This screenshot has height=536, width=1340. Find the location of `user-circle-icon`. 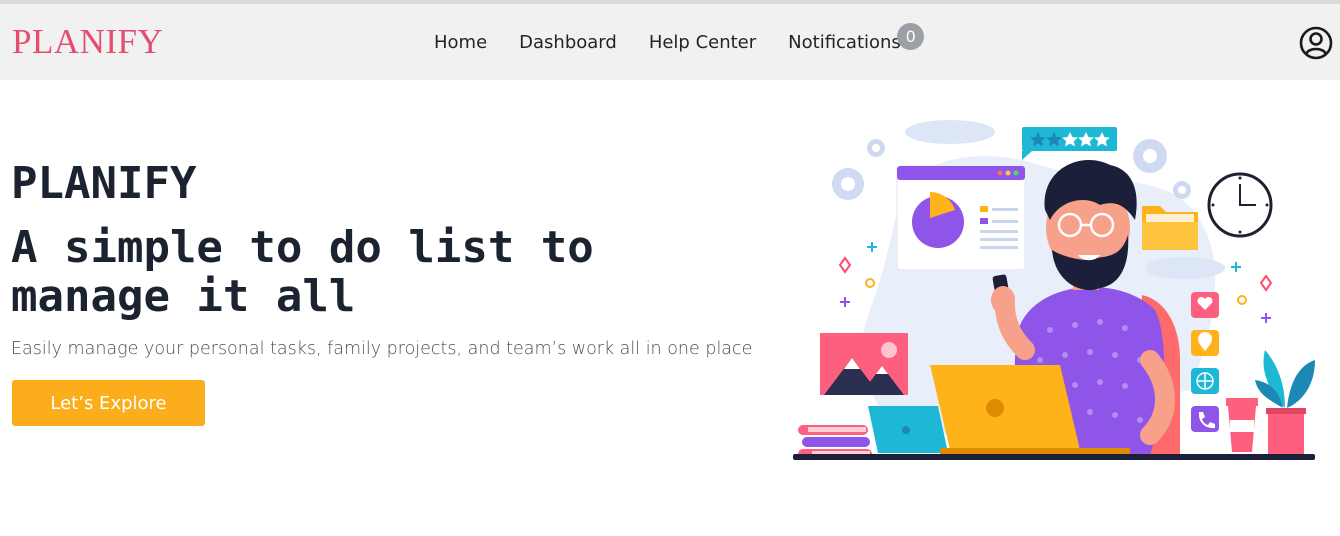

user-circle-icon is located at coordinates (1316, 43).